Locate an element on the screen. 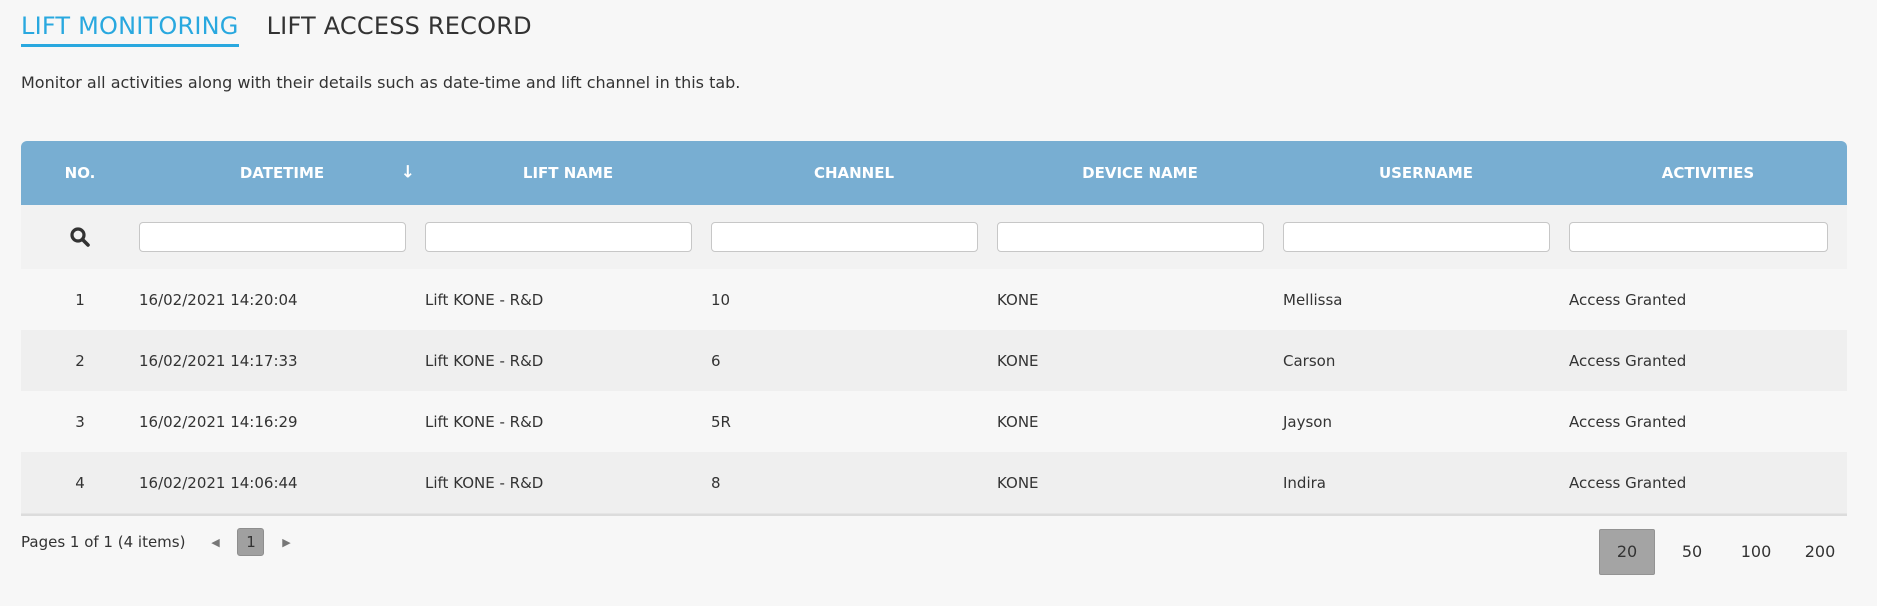  page-size-100-button: 100 is located at coordinates (1756, 552).